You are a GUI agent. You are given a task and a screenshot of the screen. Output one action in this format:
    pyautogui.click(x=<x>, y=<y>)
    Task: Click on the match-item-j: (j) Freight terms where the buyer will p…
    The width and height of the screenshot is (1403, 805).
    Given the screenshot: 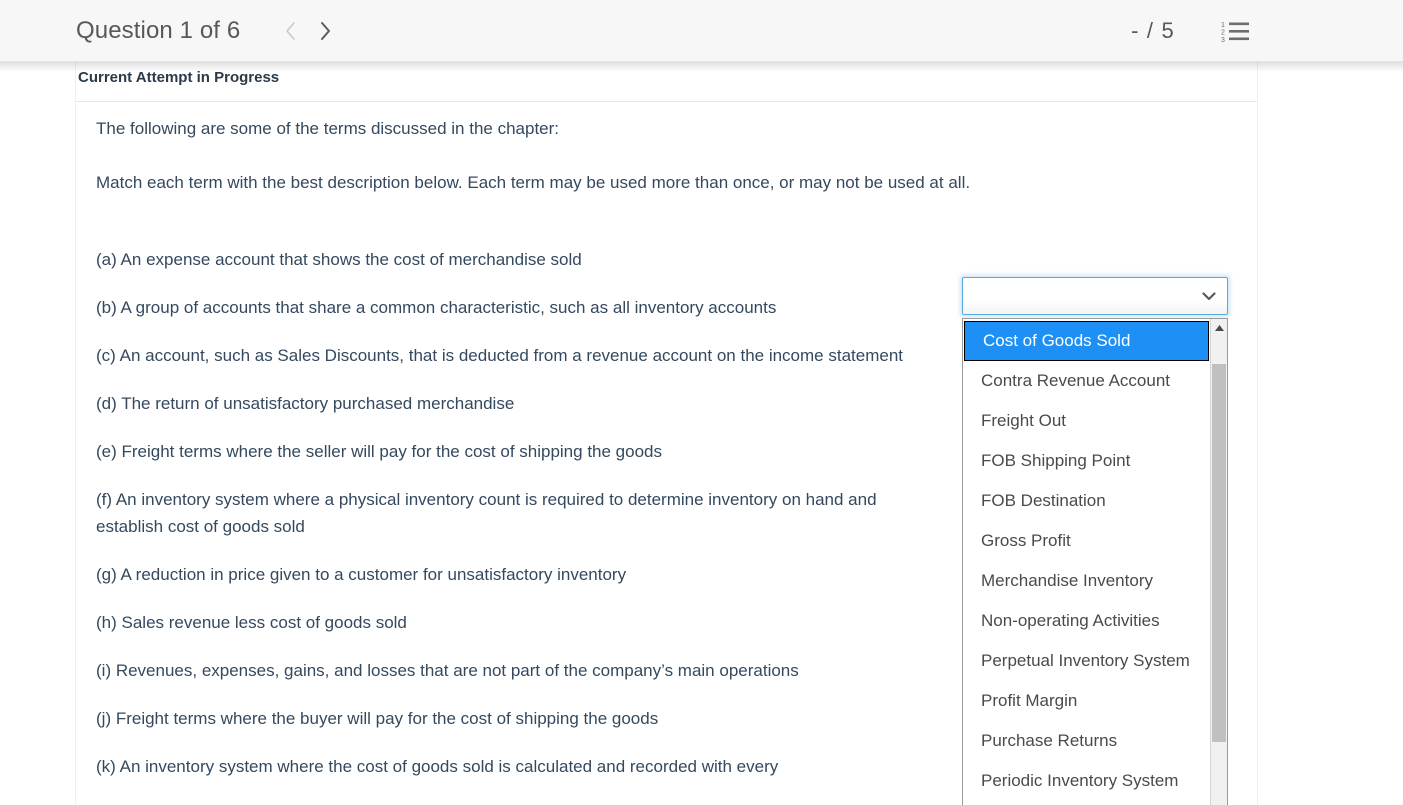 What is the action you would take?
    pyautogui.click(x=377, y=718)
    